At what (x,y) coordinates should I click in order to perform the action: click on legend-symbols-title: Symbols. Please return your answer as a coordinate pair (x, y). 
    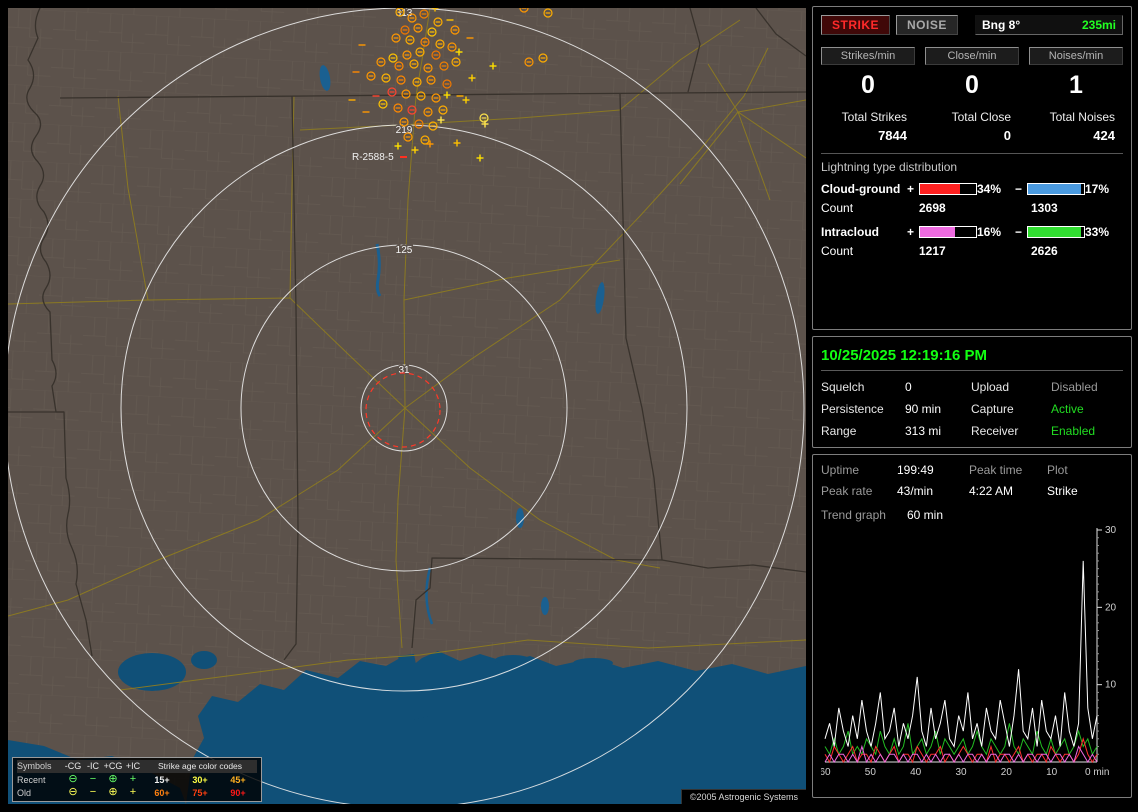
    Looking at the image, I should click on (40, 766).